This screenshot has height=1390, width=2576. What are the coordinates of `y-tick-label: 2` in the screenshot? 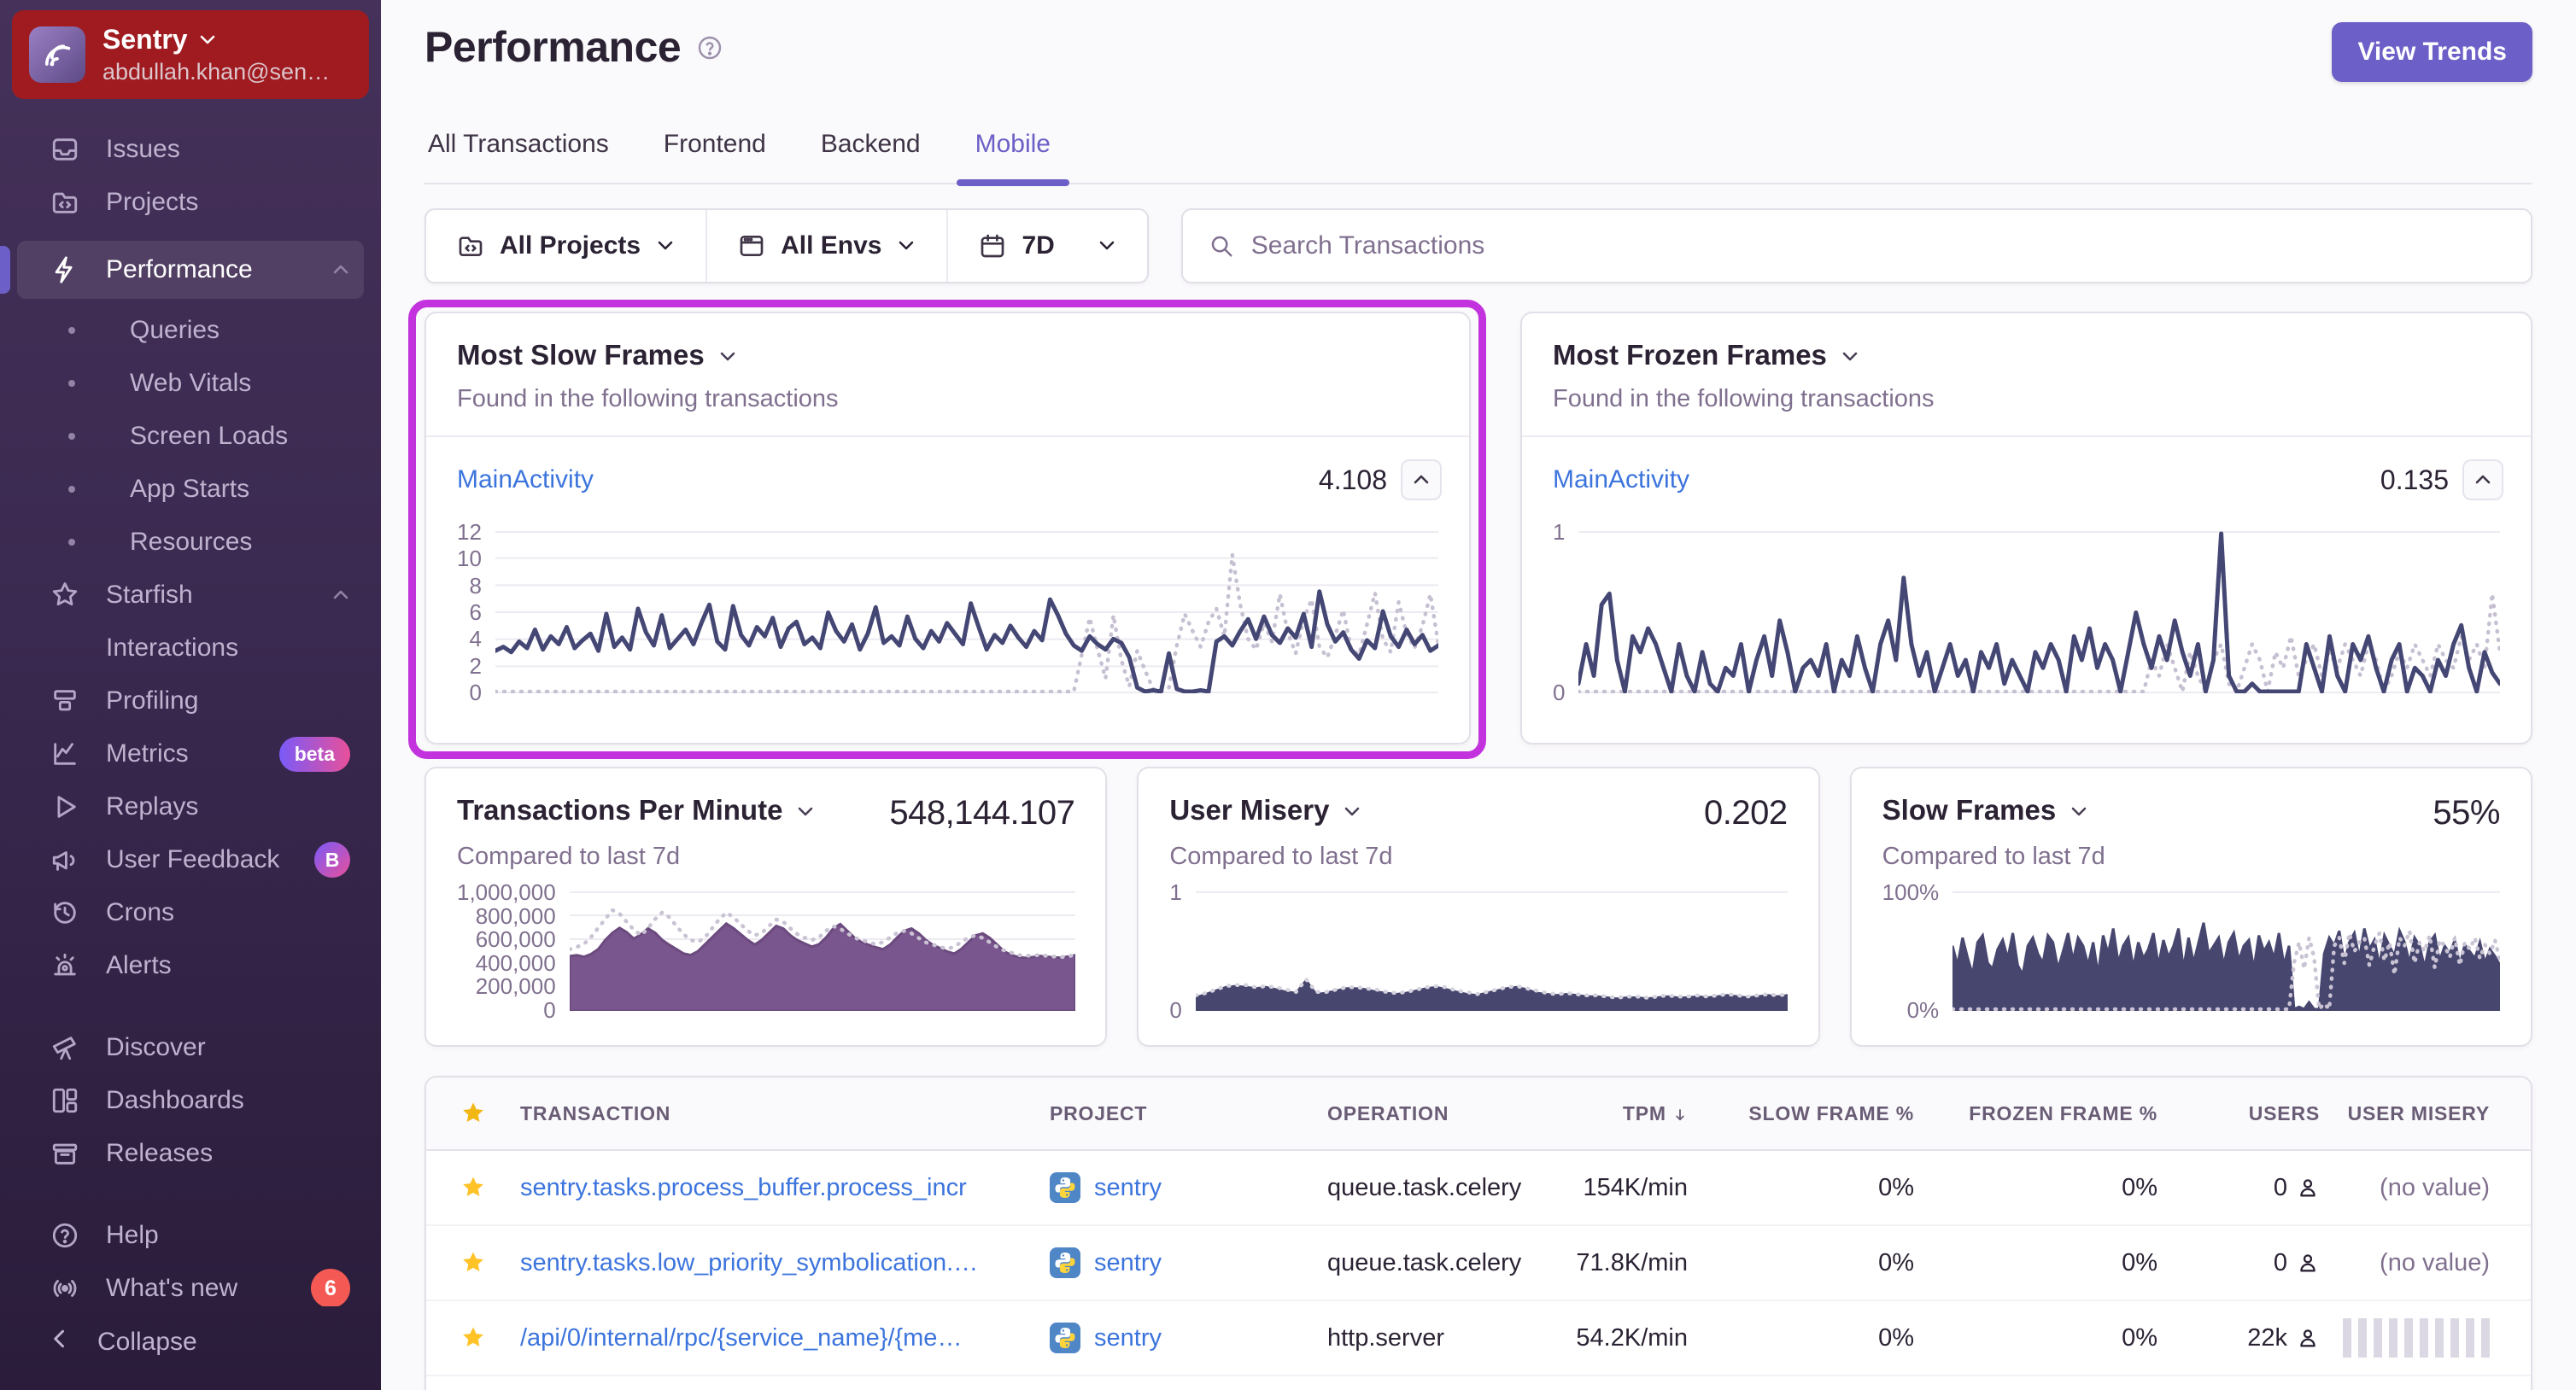 It's located at (475, 665).